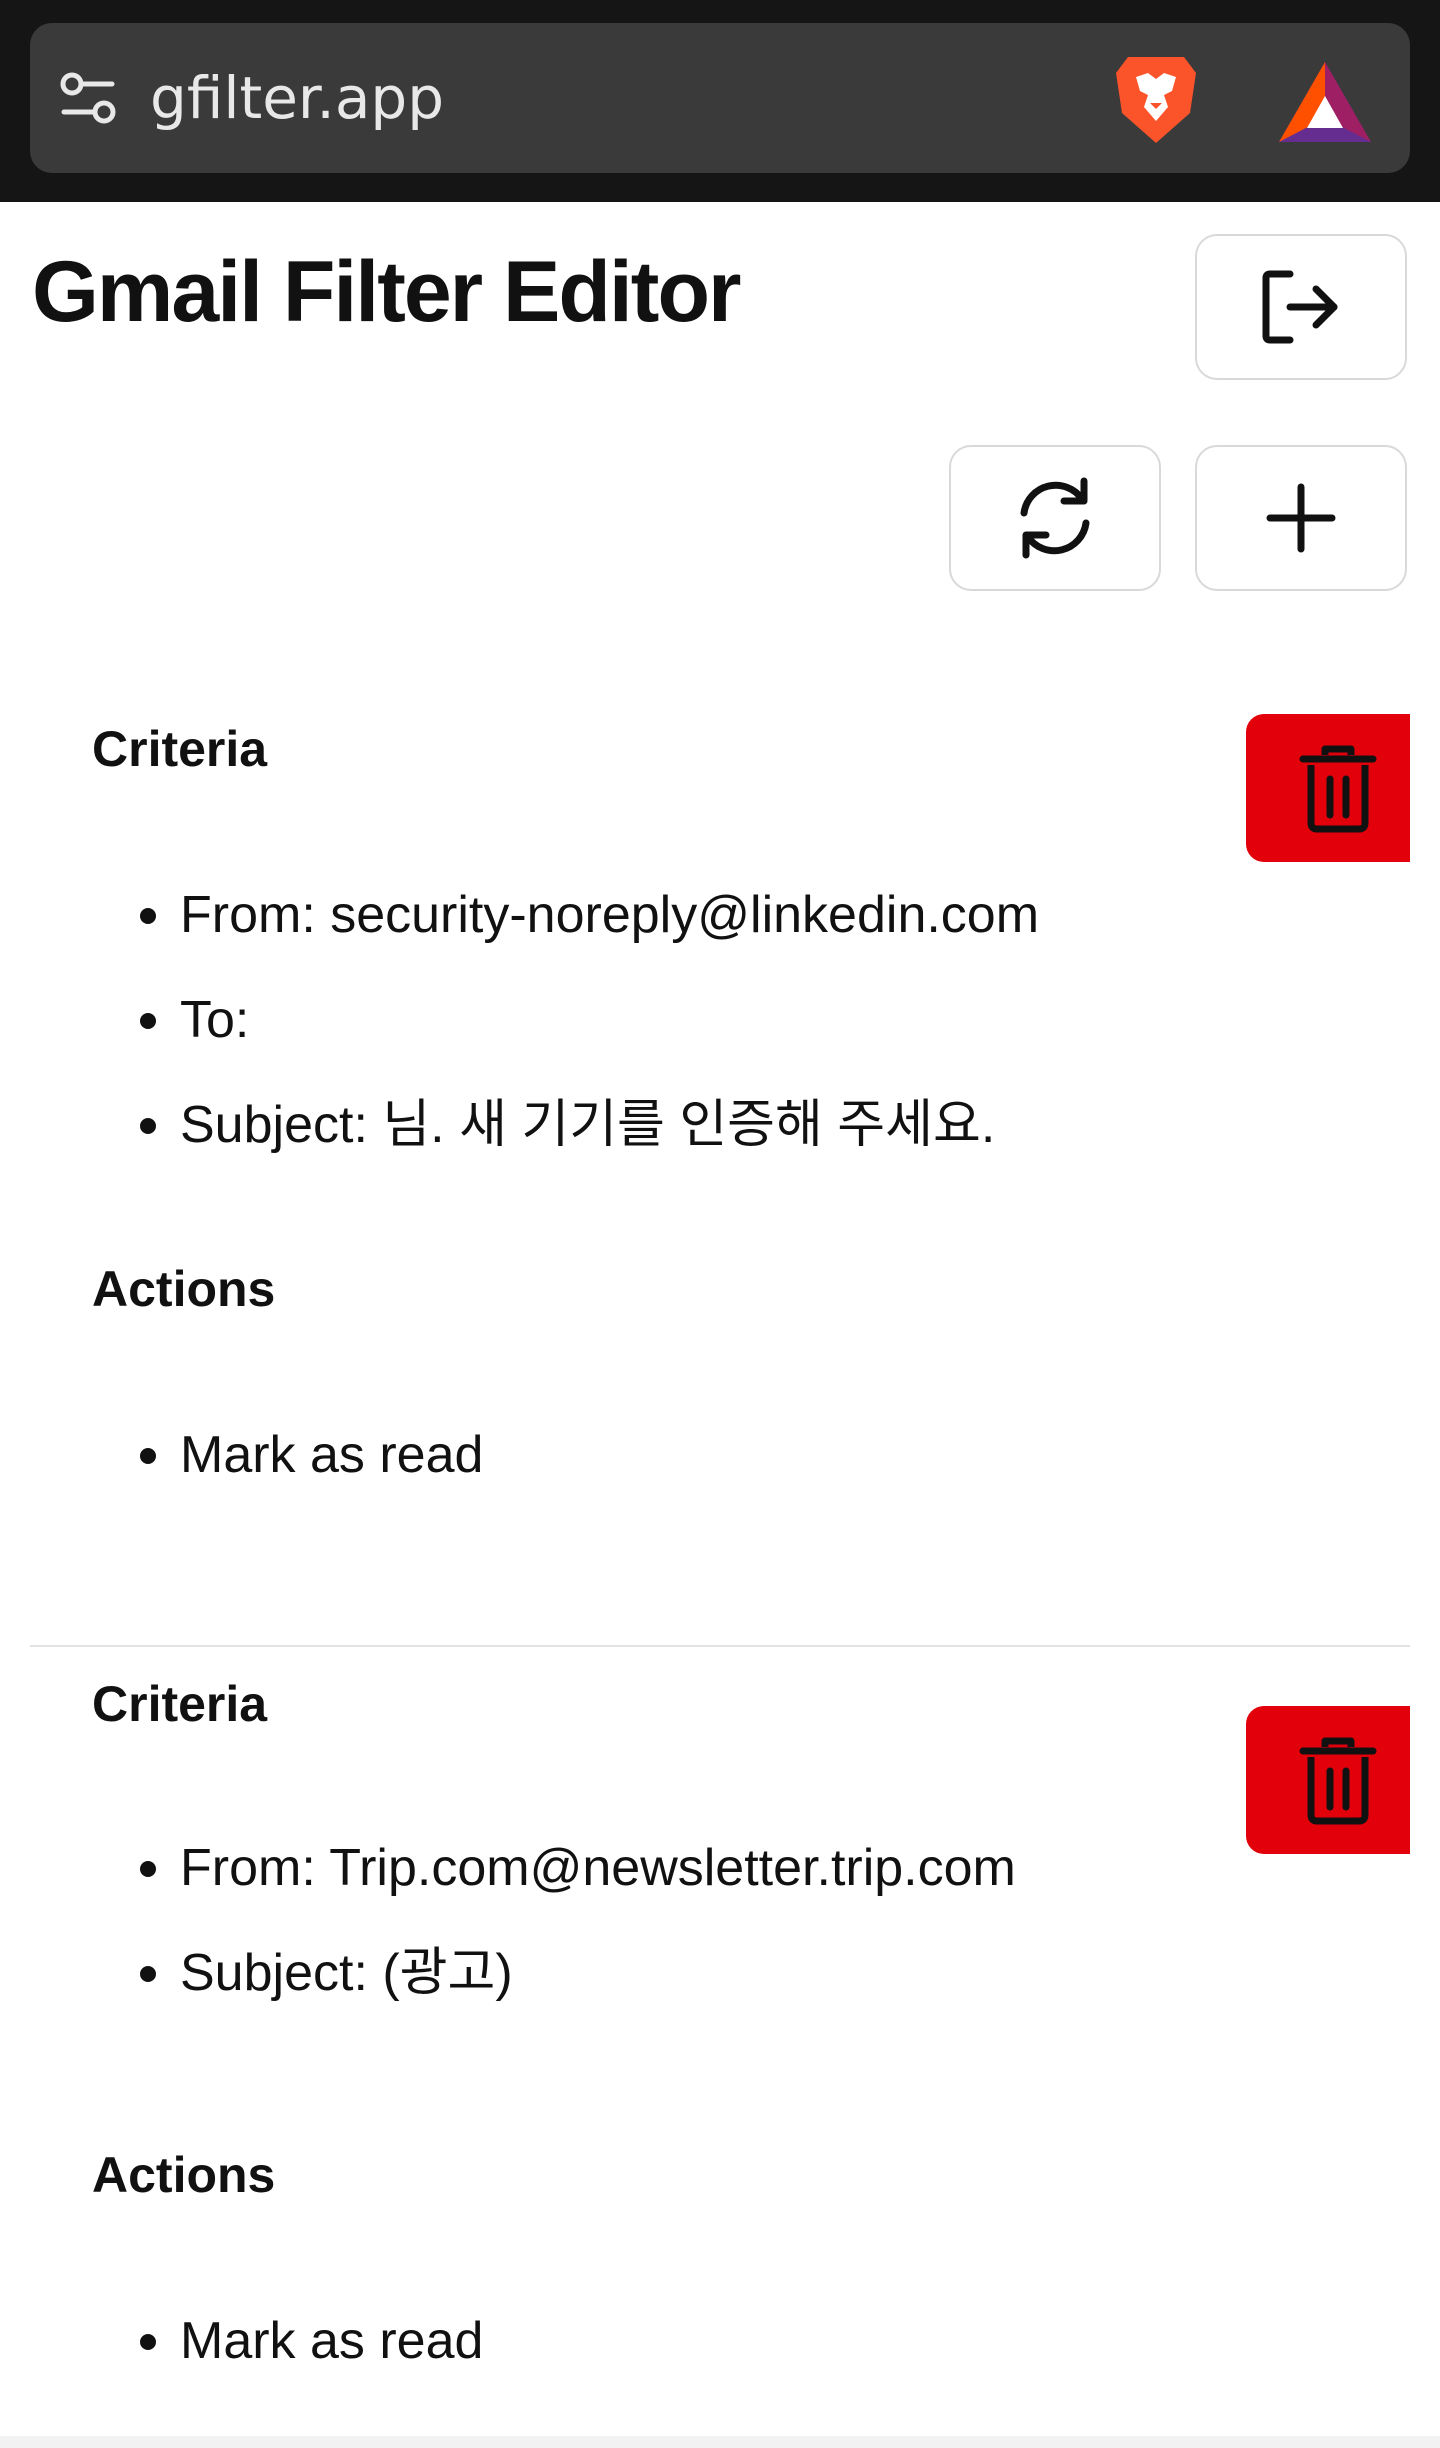  Describe the element at coordinates (1156, 99) in the screenshot. I see `brave-lion-icon` at that location.